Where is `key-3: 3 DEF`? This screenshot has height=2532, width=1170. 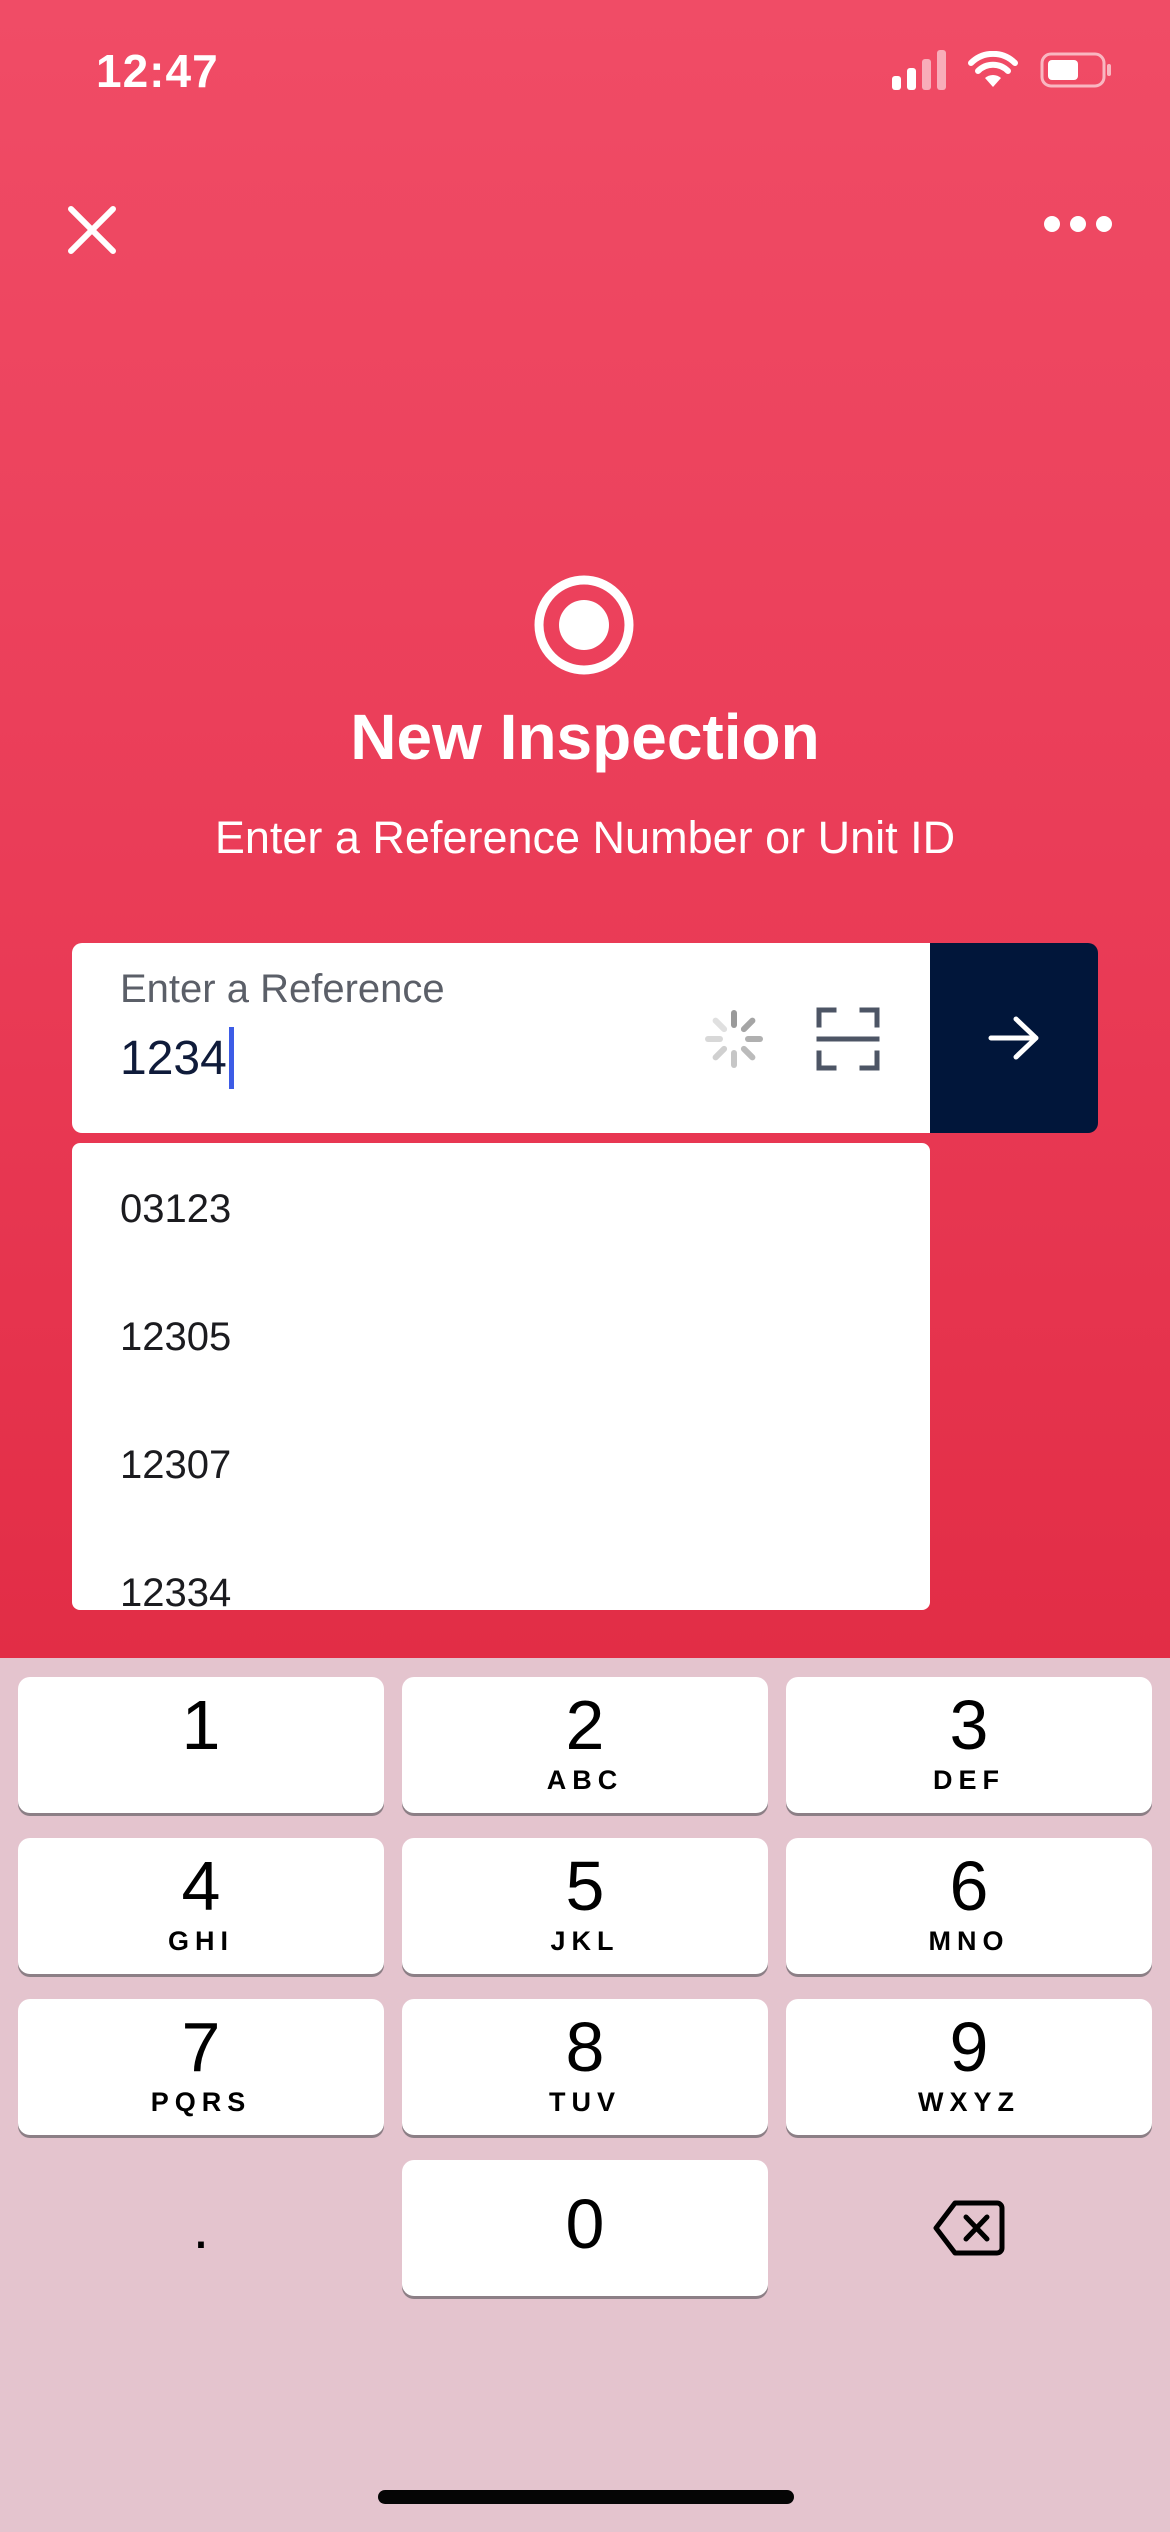 key-3: 3 DEF is located at coordinates (969, 1745).